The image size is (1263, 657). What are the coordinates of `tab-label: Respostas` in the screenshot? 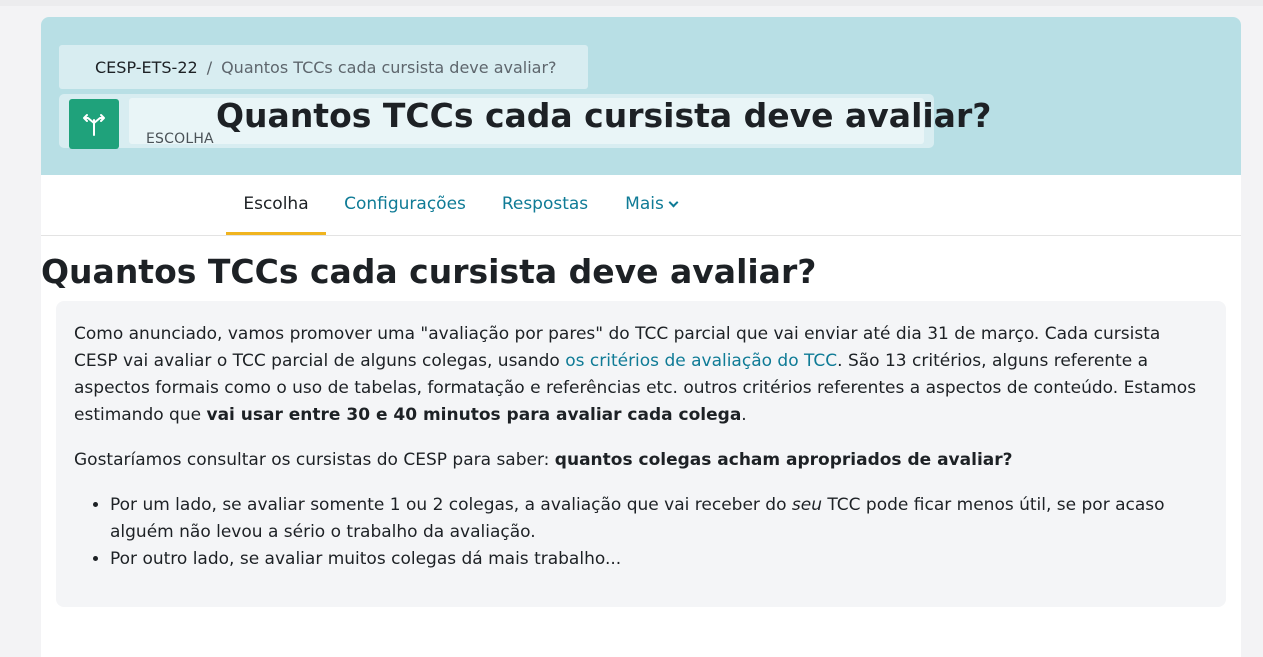 It's located at (545, 204).